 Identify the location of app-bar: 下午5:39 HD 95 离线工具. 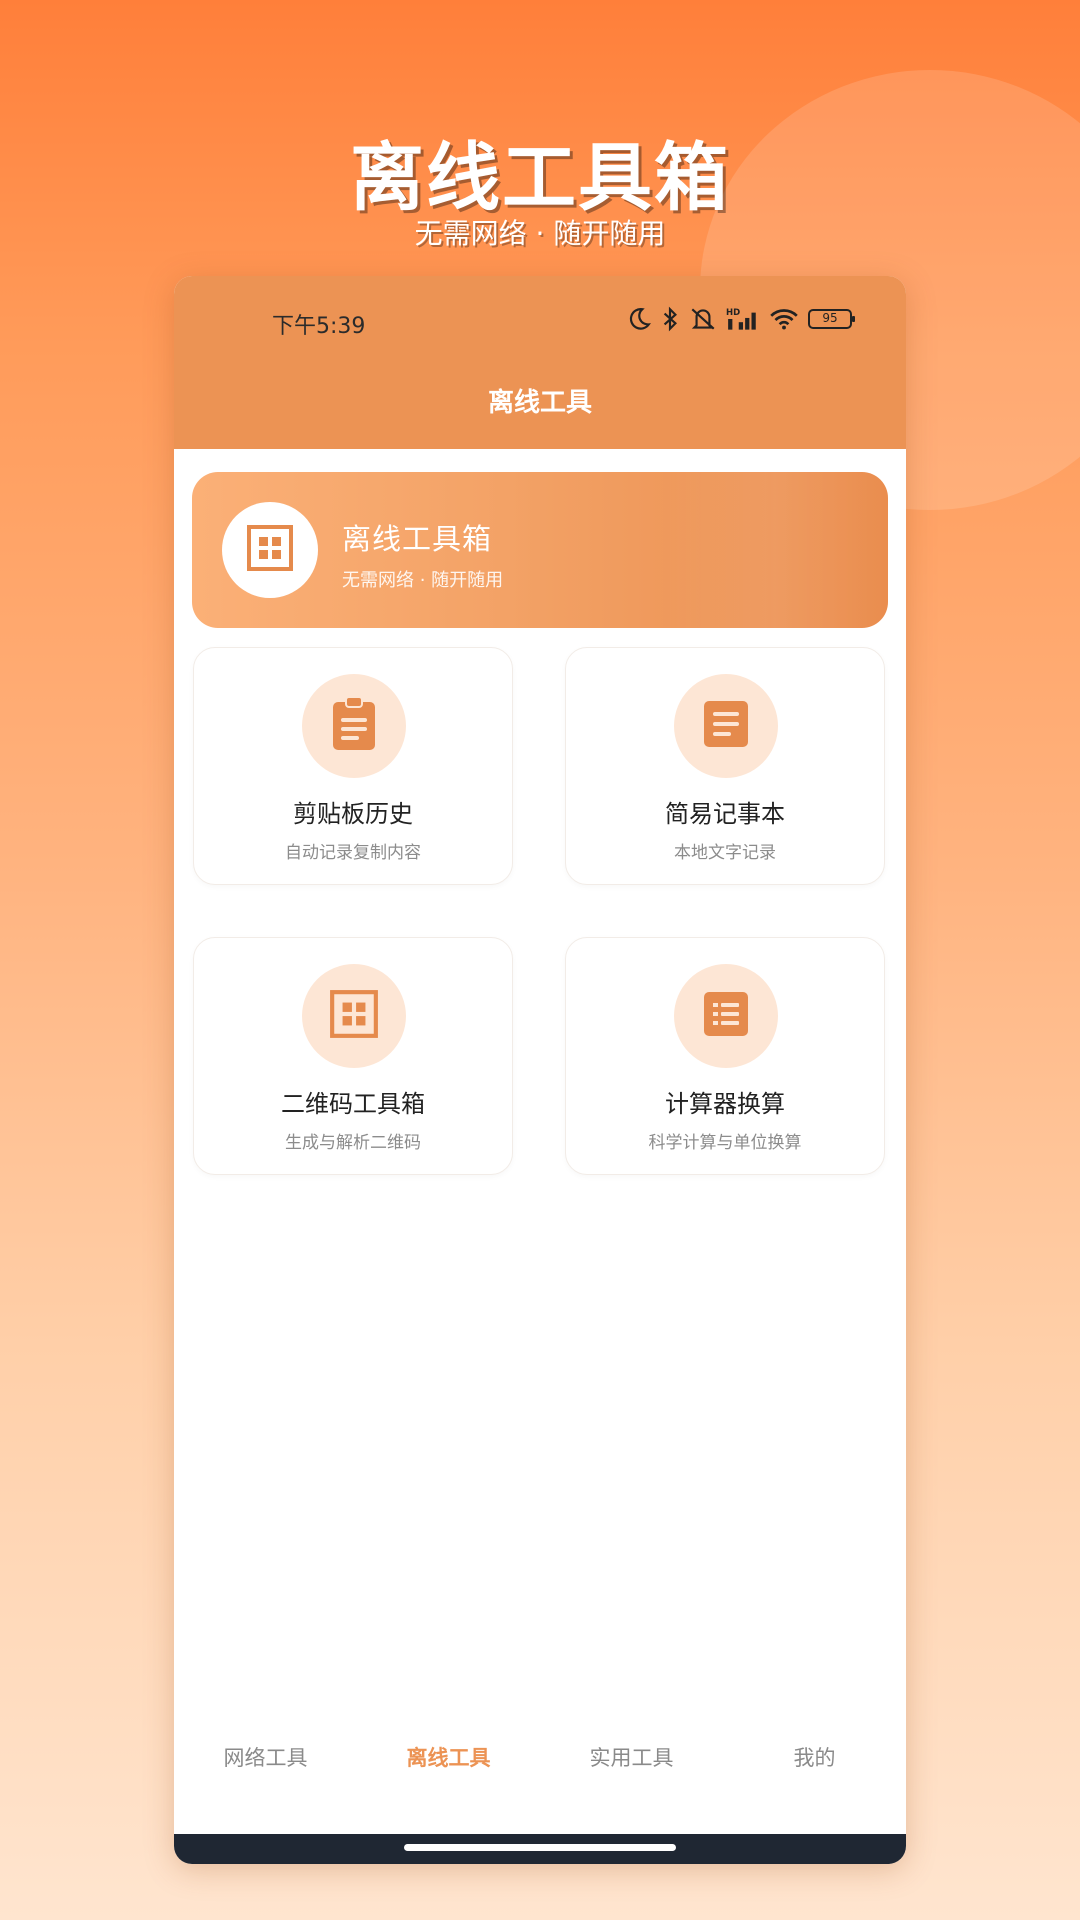
(540, 362).